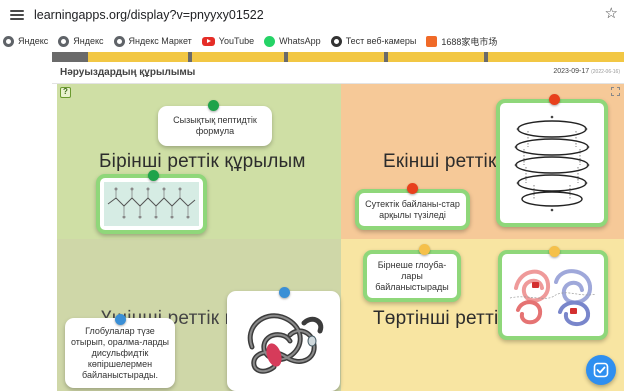 The height and width of the screenshot is (391, 624). What do you see at coordinates (292, 41) in the screenshot?
I see `bookmark-whatsapp: WhatsApp` at bounding box center [292, 41].